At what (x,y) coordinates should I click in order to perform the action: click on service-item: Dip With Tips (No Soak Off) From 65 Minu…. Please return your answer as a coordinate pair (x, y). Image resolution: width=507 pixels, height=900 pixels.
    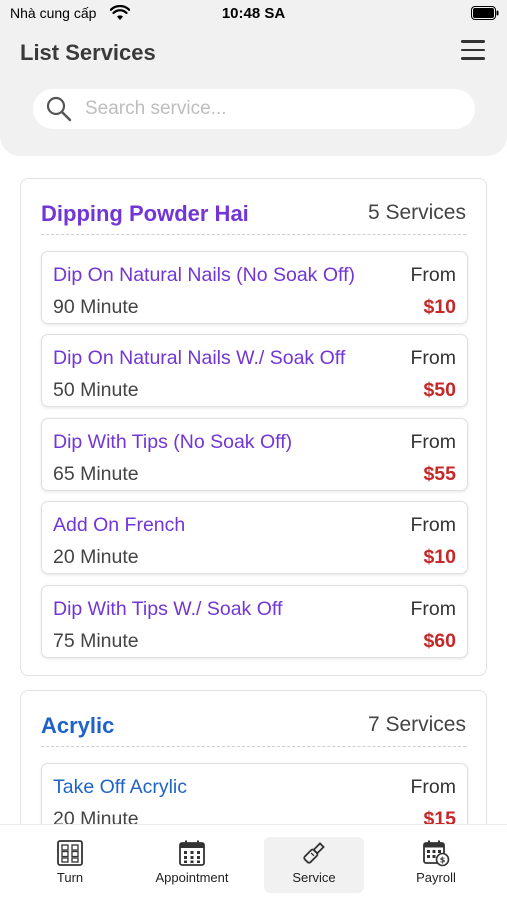
    Looking at the image, I should click on (254, 454).